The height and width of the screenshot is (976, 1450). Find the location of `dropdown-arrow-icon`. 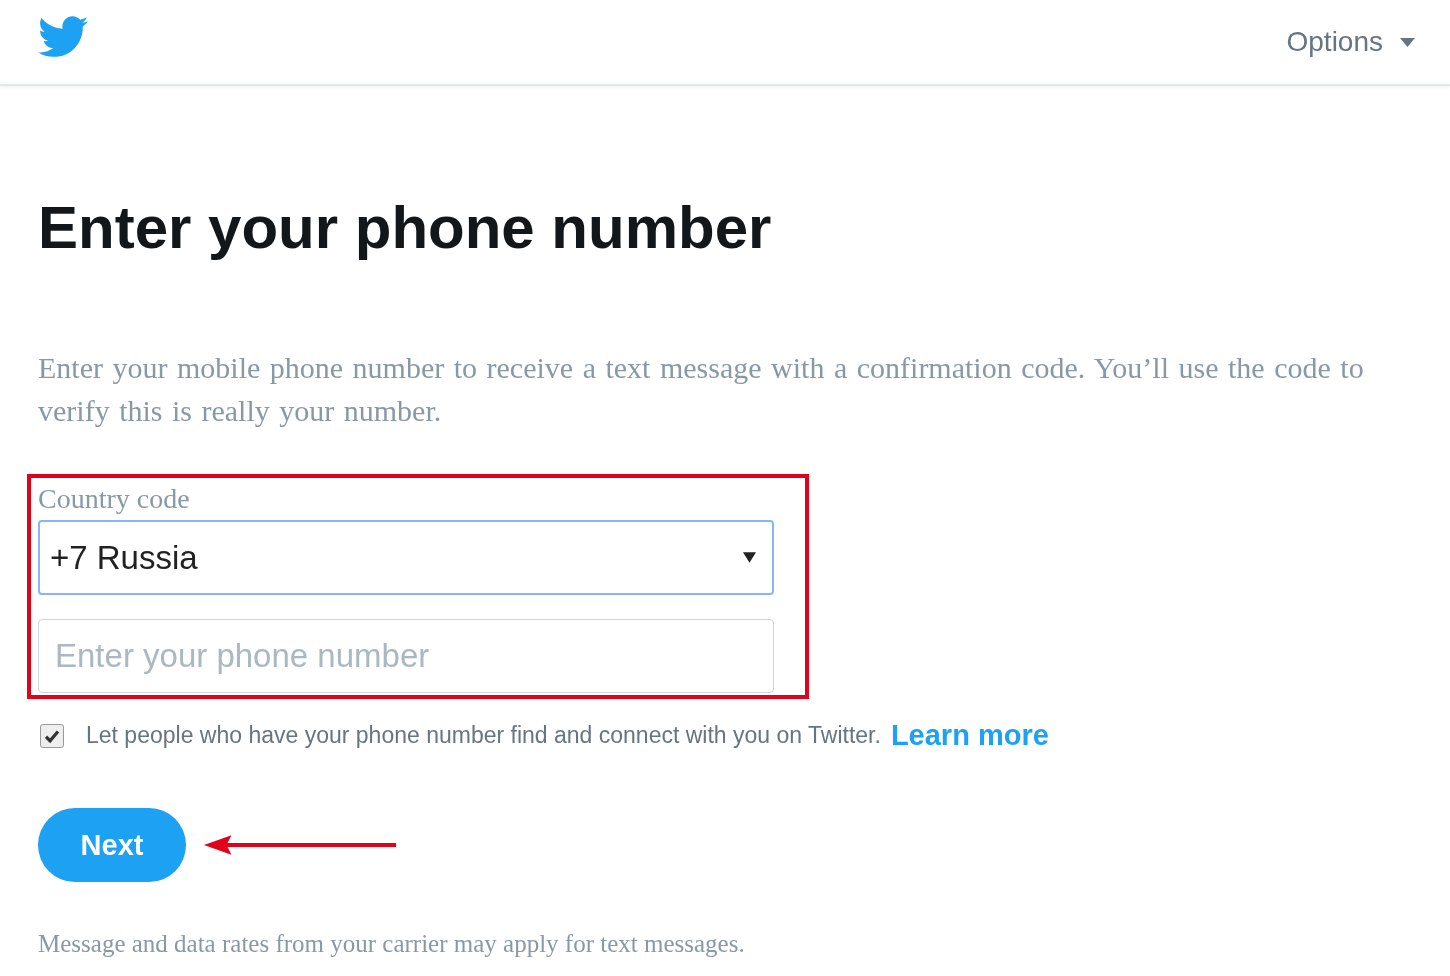

dropdown-arrow-icon is located at coordinates (749, 557).